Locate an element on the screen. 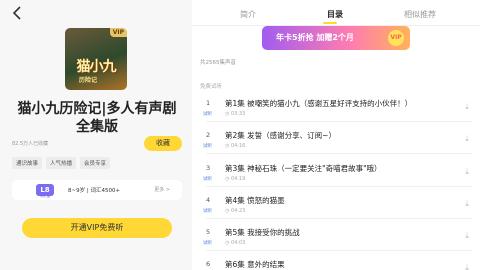  episode-duration: ◷ 03:33 is located at coordinates (235, 114).